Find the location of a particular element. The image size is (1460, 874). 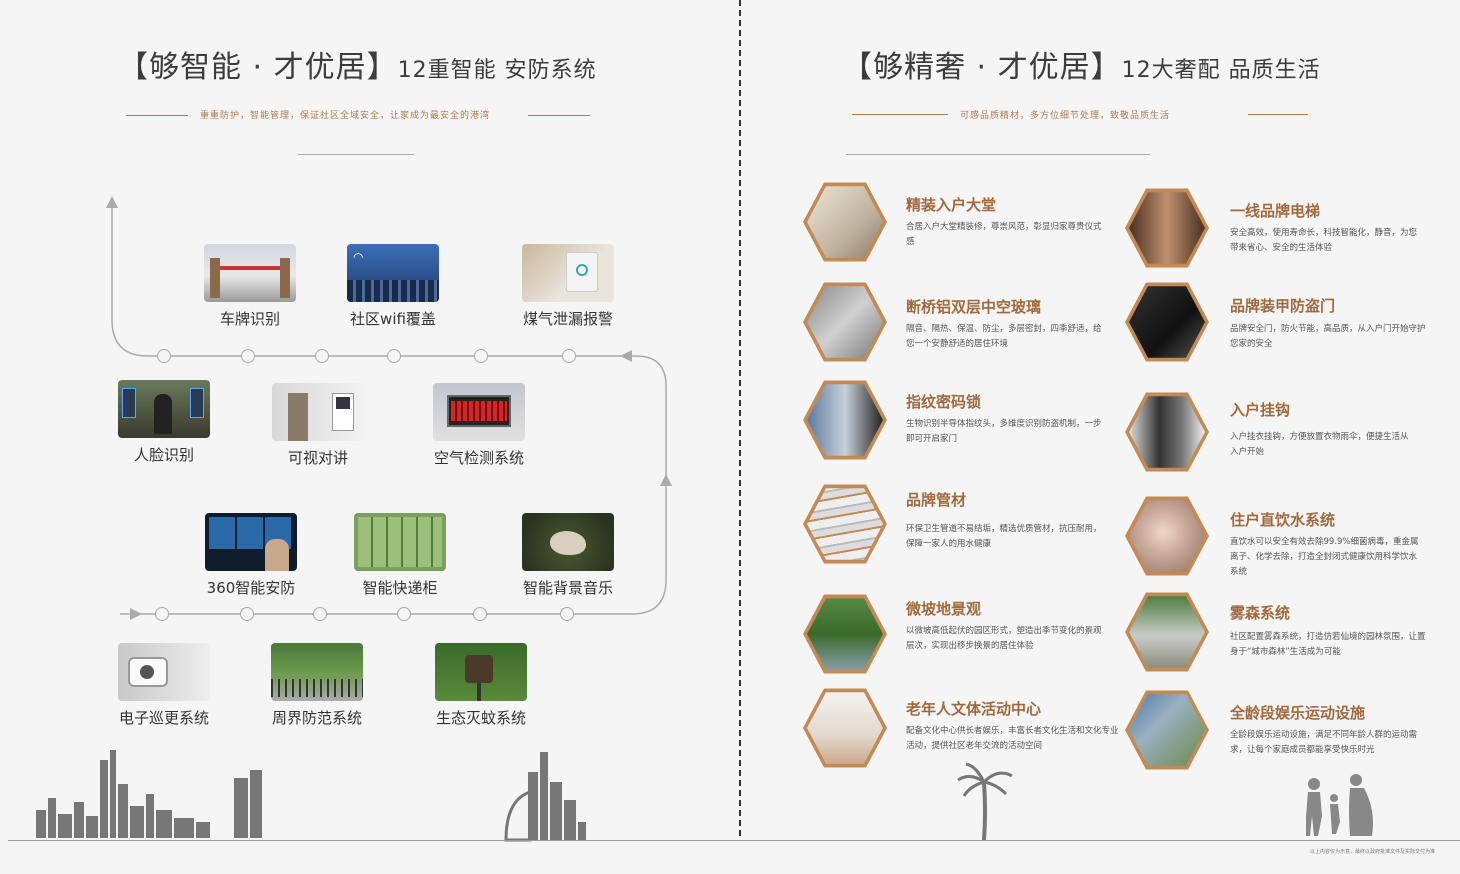

hex-image-mist is located at coordinates (1167, 632).